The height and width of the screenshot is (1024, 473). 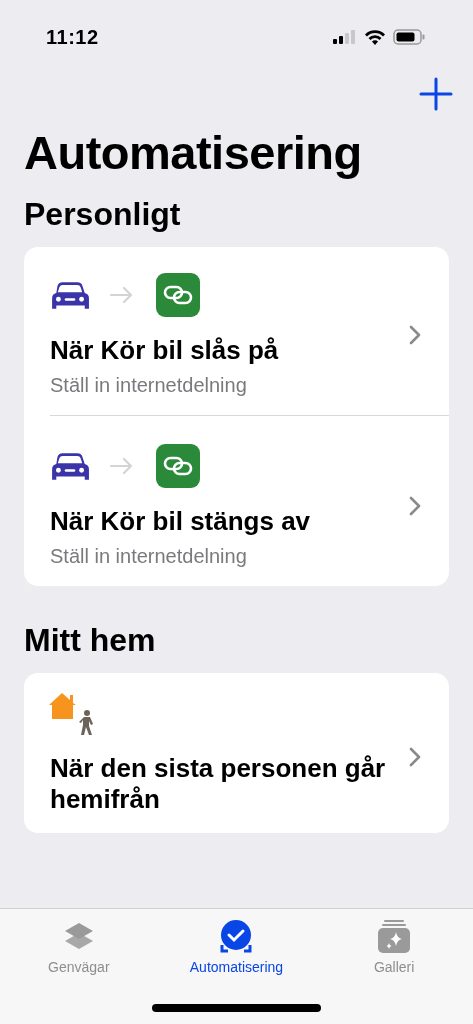 I want to click on tab: Automatisering, so click(x=236, y=947).